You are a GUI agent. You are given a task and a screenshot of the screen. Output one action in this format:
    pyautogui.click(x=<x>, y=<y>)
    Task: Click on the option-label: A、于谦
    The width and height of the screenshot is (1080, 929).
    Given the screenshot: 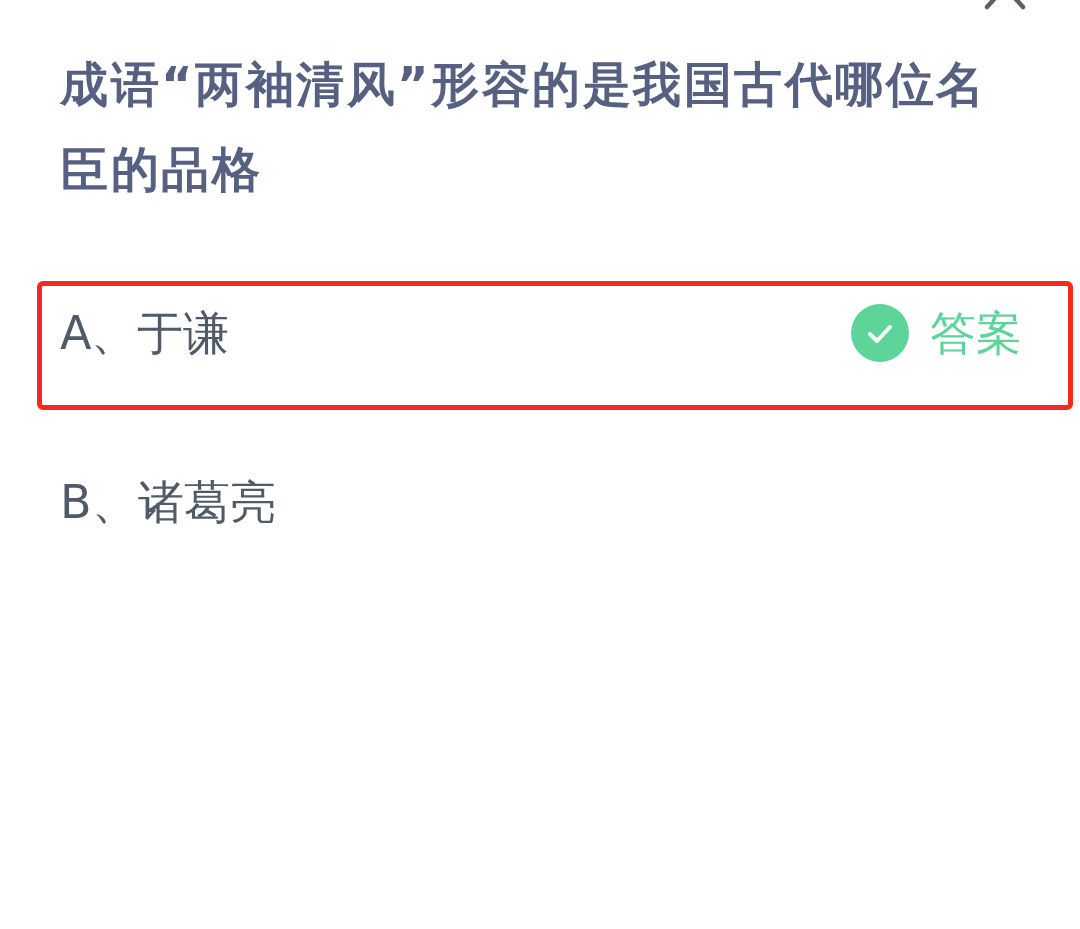 What is the action you would take?
    pyautogui.click(x=145, y=333)
    